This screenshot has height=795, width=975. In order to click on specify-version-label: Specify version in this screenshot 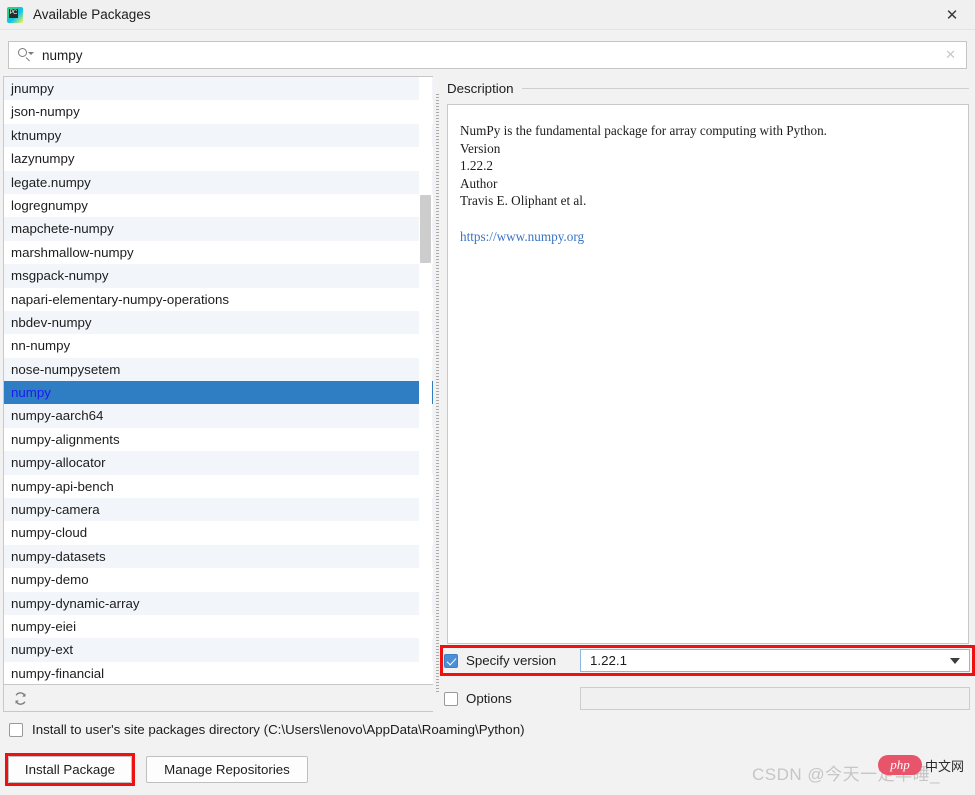, I will do `click(511, 660)`.